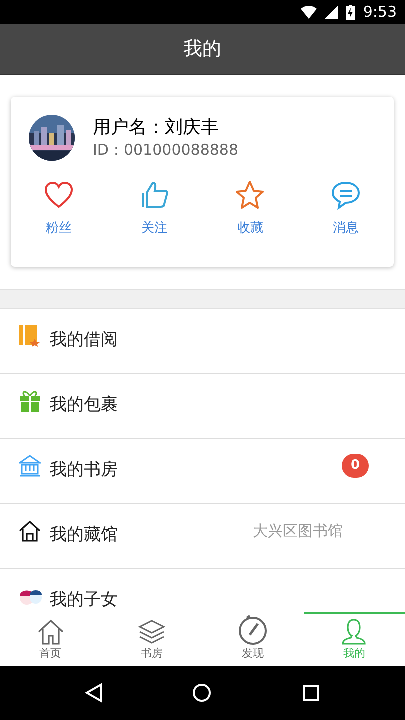 This screenshot has width=405, height=720. Describe the element at coordinates (351, 12) in the screenshot. I see `battery-icon` at that location.